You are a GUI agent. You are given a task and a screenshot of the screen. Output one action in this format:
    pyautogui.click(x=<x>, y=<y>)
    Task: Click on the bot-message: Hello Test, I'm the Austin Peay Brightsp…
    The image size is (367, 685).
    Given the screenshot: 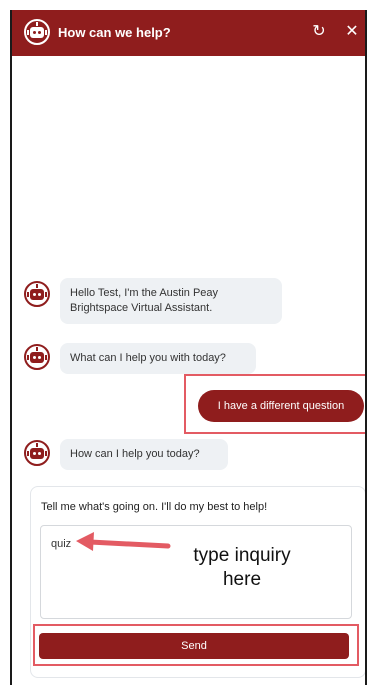 What is the action you would take?
    pyautogui.click(x=171, y=301)
    